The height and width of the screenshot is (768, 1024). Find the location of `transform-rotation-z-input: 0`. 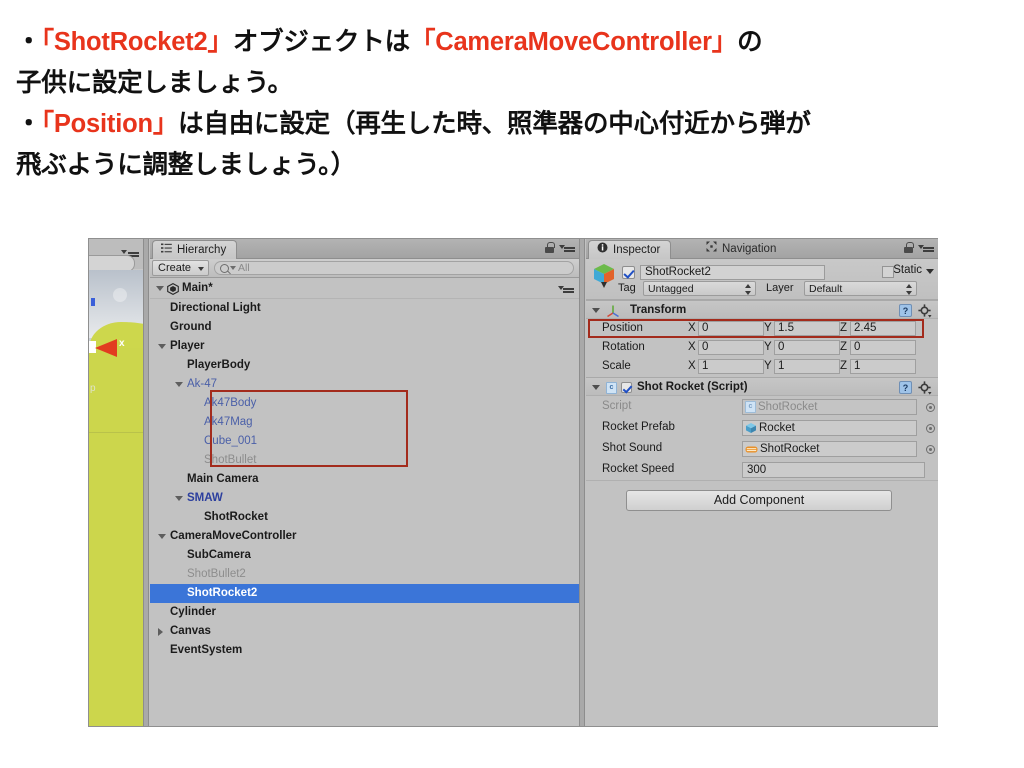

transform-rotation-z-input: 0 is located at coordinates (883, 347).